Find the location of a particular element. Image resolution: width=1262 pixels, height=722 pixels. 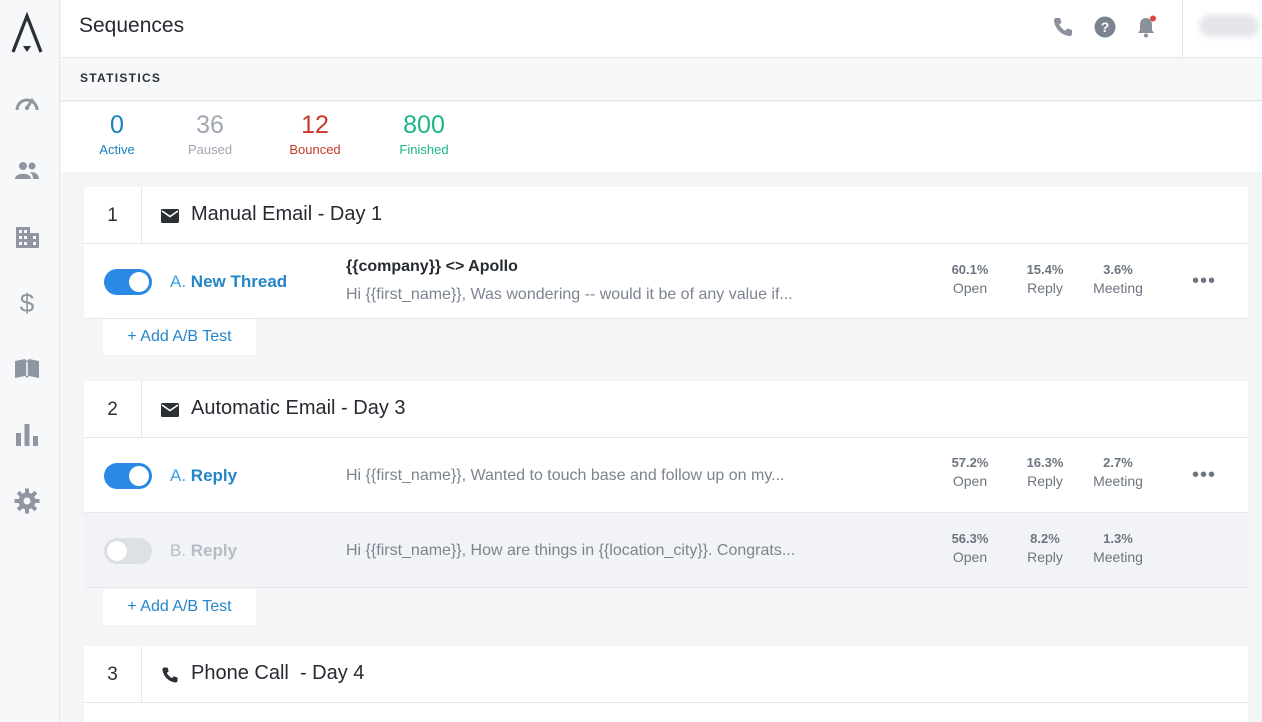

metric-value: 16.3% is located at coordinates (1045, 462).